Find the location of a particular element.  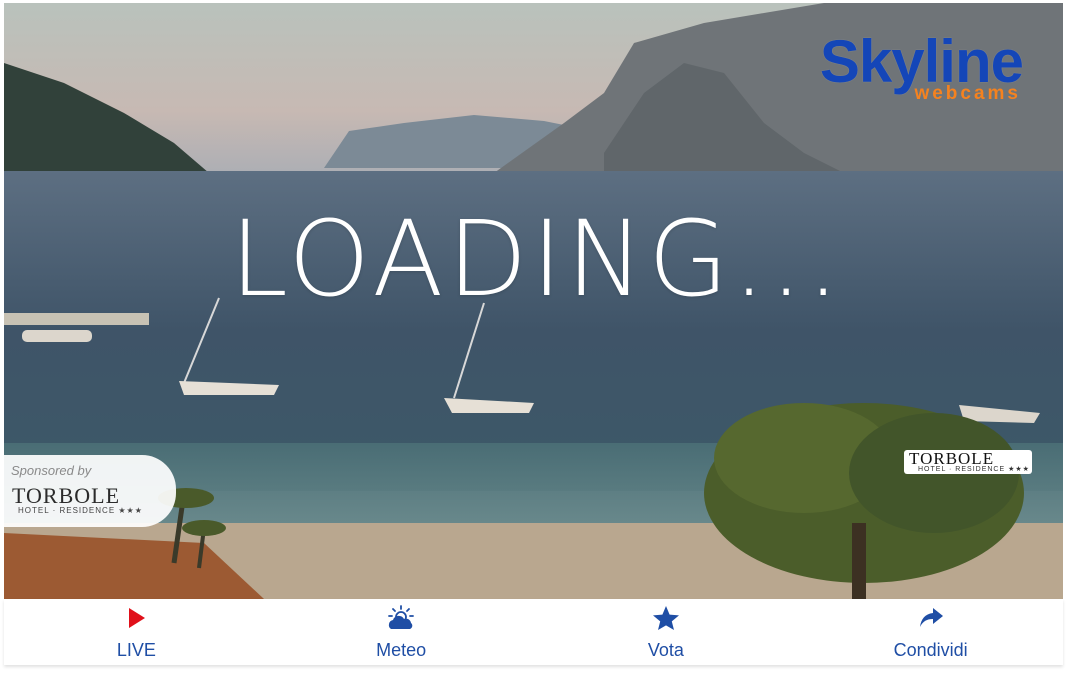

player-toolbar: LIVE Meteo Vota Condividi is located at coordinates (533, 632).